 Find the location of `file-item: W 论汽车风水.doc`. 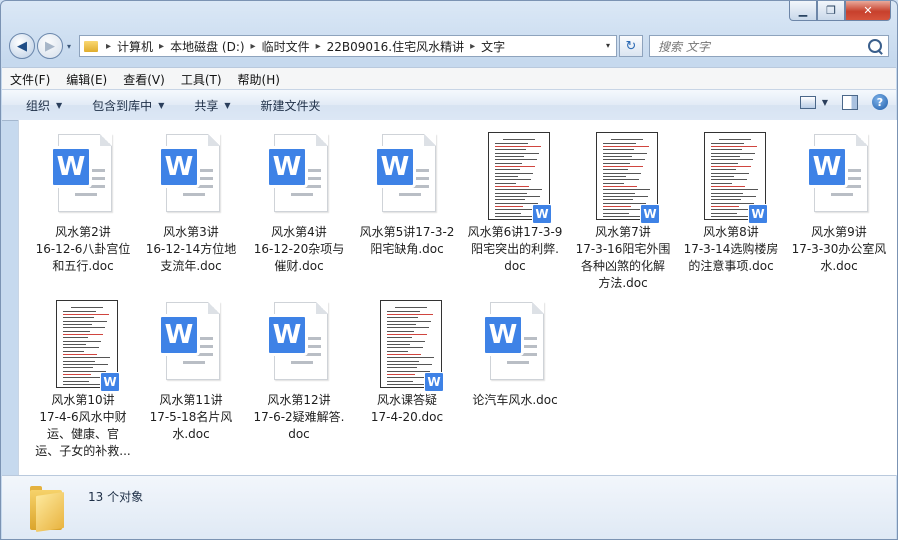

file-item: W 论汽车风水.doc is located at coordinates (515, 354).